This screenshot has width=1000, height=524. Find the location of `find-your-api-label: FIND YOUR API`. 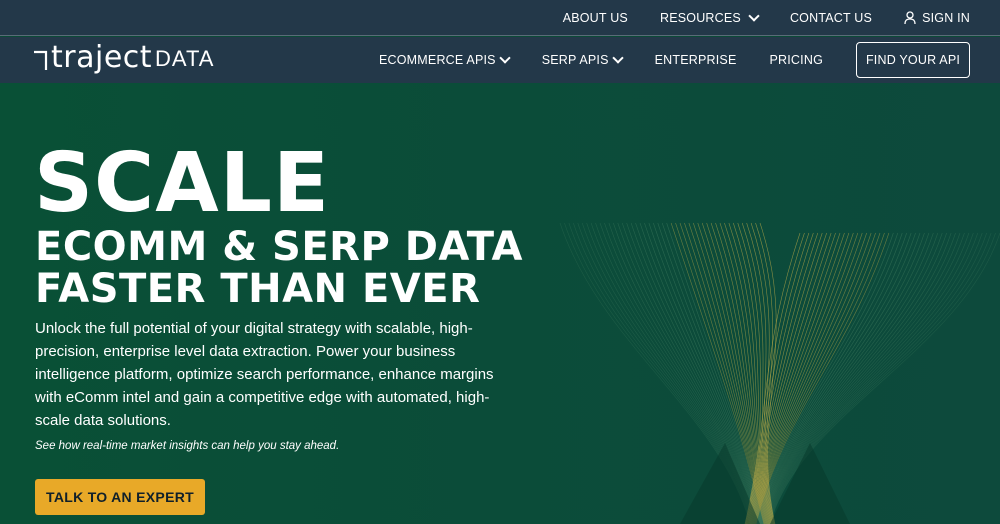

find-your-api-label: FIND YOUR API is located at coordinates (913, 60).